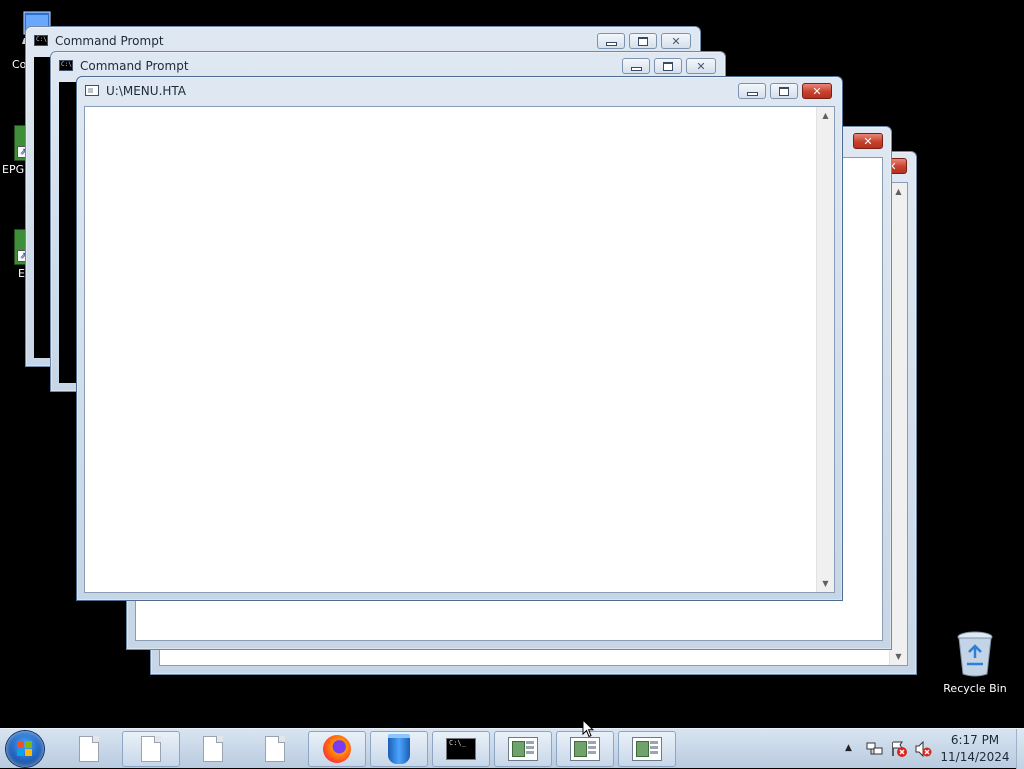  Describe the element at coordinates (825, 349) in the screenshot. I see `vertical-scrollbar: ▲ ▼` at that location.